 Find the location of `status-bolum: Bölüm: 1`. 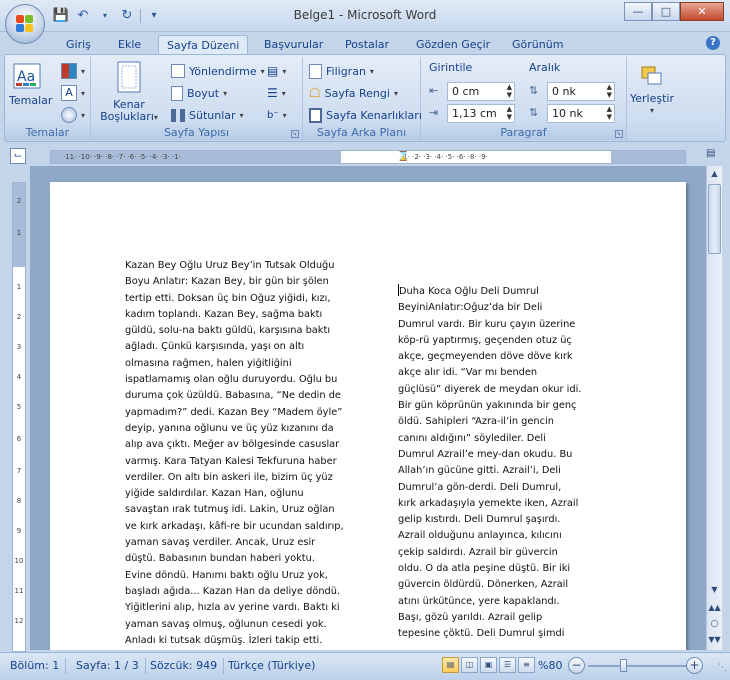

status-bolum: Bölüm: 1 is located at coordinates (35, 666).